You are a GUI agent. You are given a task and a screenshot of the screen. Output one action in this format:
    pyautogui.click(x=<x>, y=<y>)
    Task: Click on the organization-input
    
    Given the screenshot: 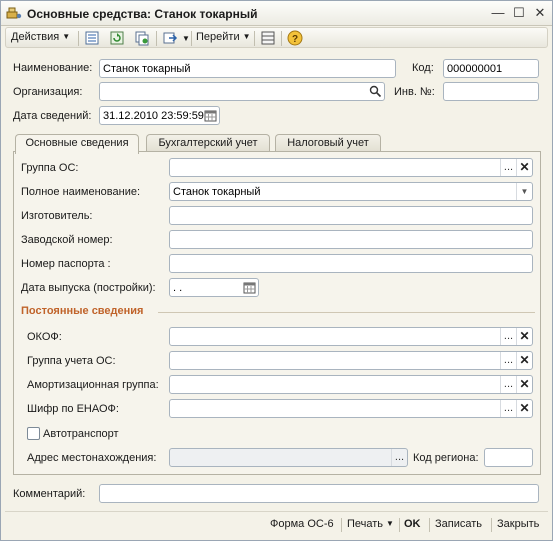 What is the action you would take?
    pyautogui.click(x=242, y=91)
    